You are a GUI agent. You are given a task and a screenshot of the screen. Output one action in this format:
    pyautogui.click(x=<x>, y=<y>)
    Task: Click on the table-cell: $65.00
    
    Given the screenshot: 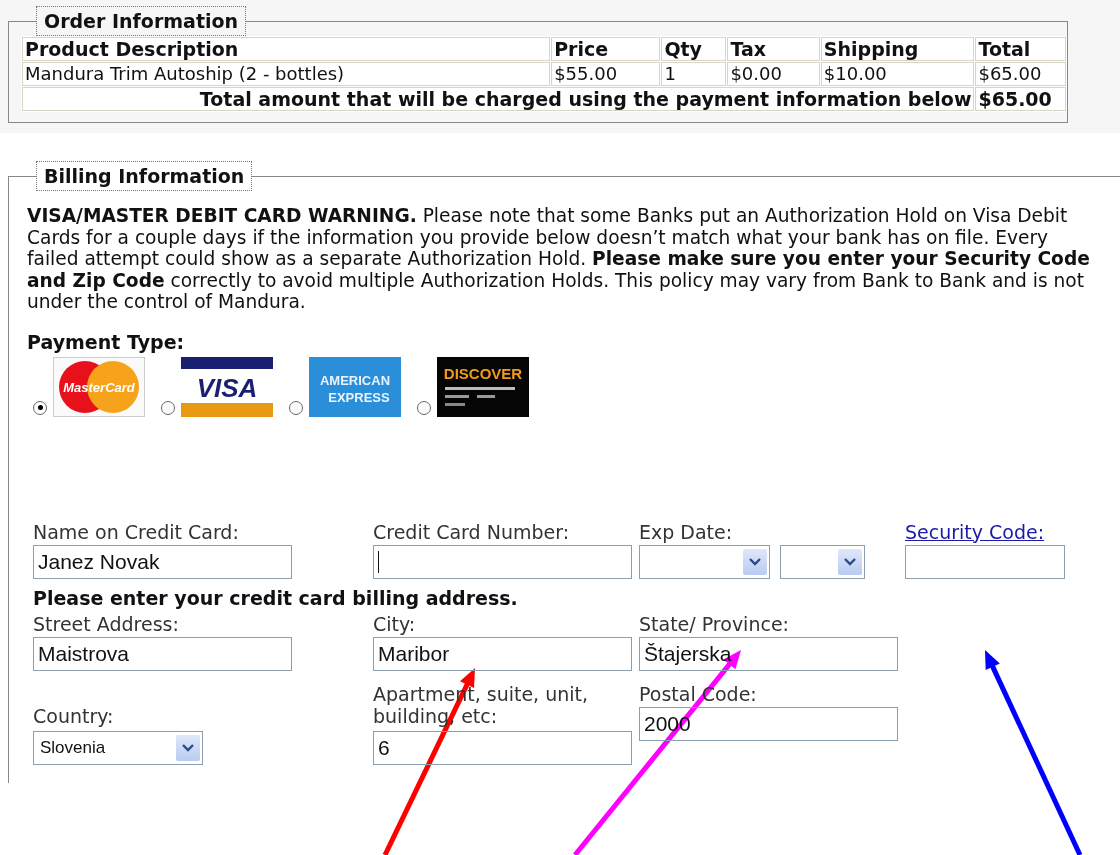 What is the action you would take?
    pyautogui.click(x=1020, y=74)
    